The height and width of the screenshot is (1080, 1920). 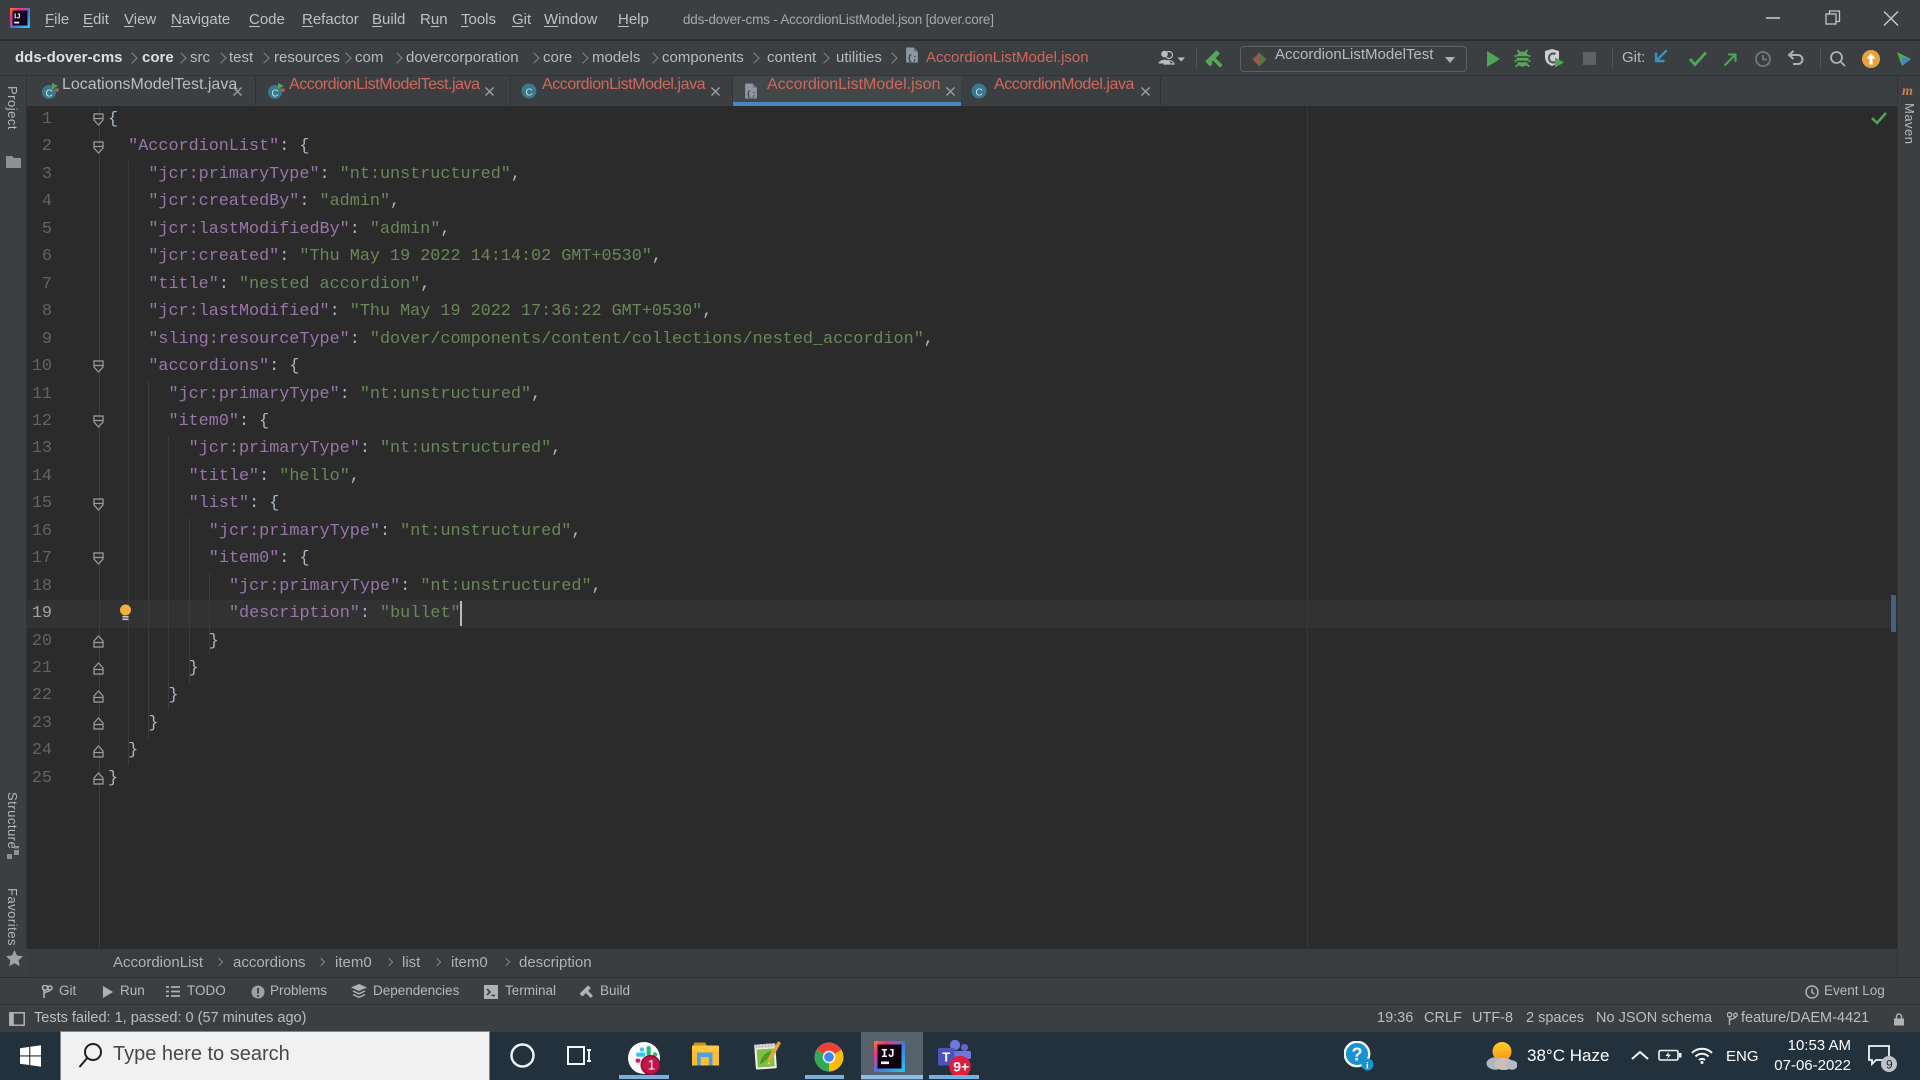 I want to click on svg-text: 9+, so click(x=961, y=1067).